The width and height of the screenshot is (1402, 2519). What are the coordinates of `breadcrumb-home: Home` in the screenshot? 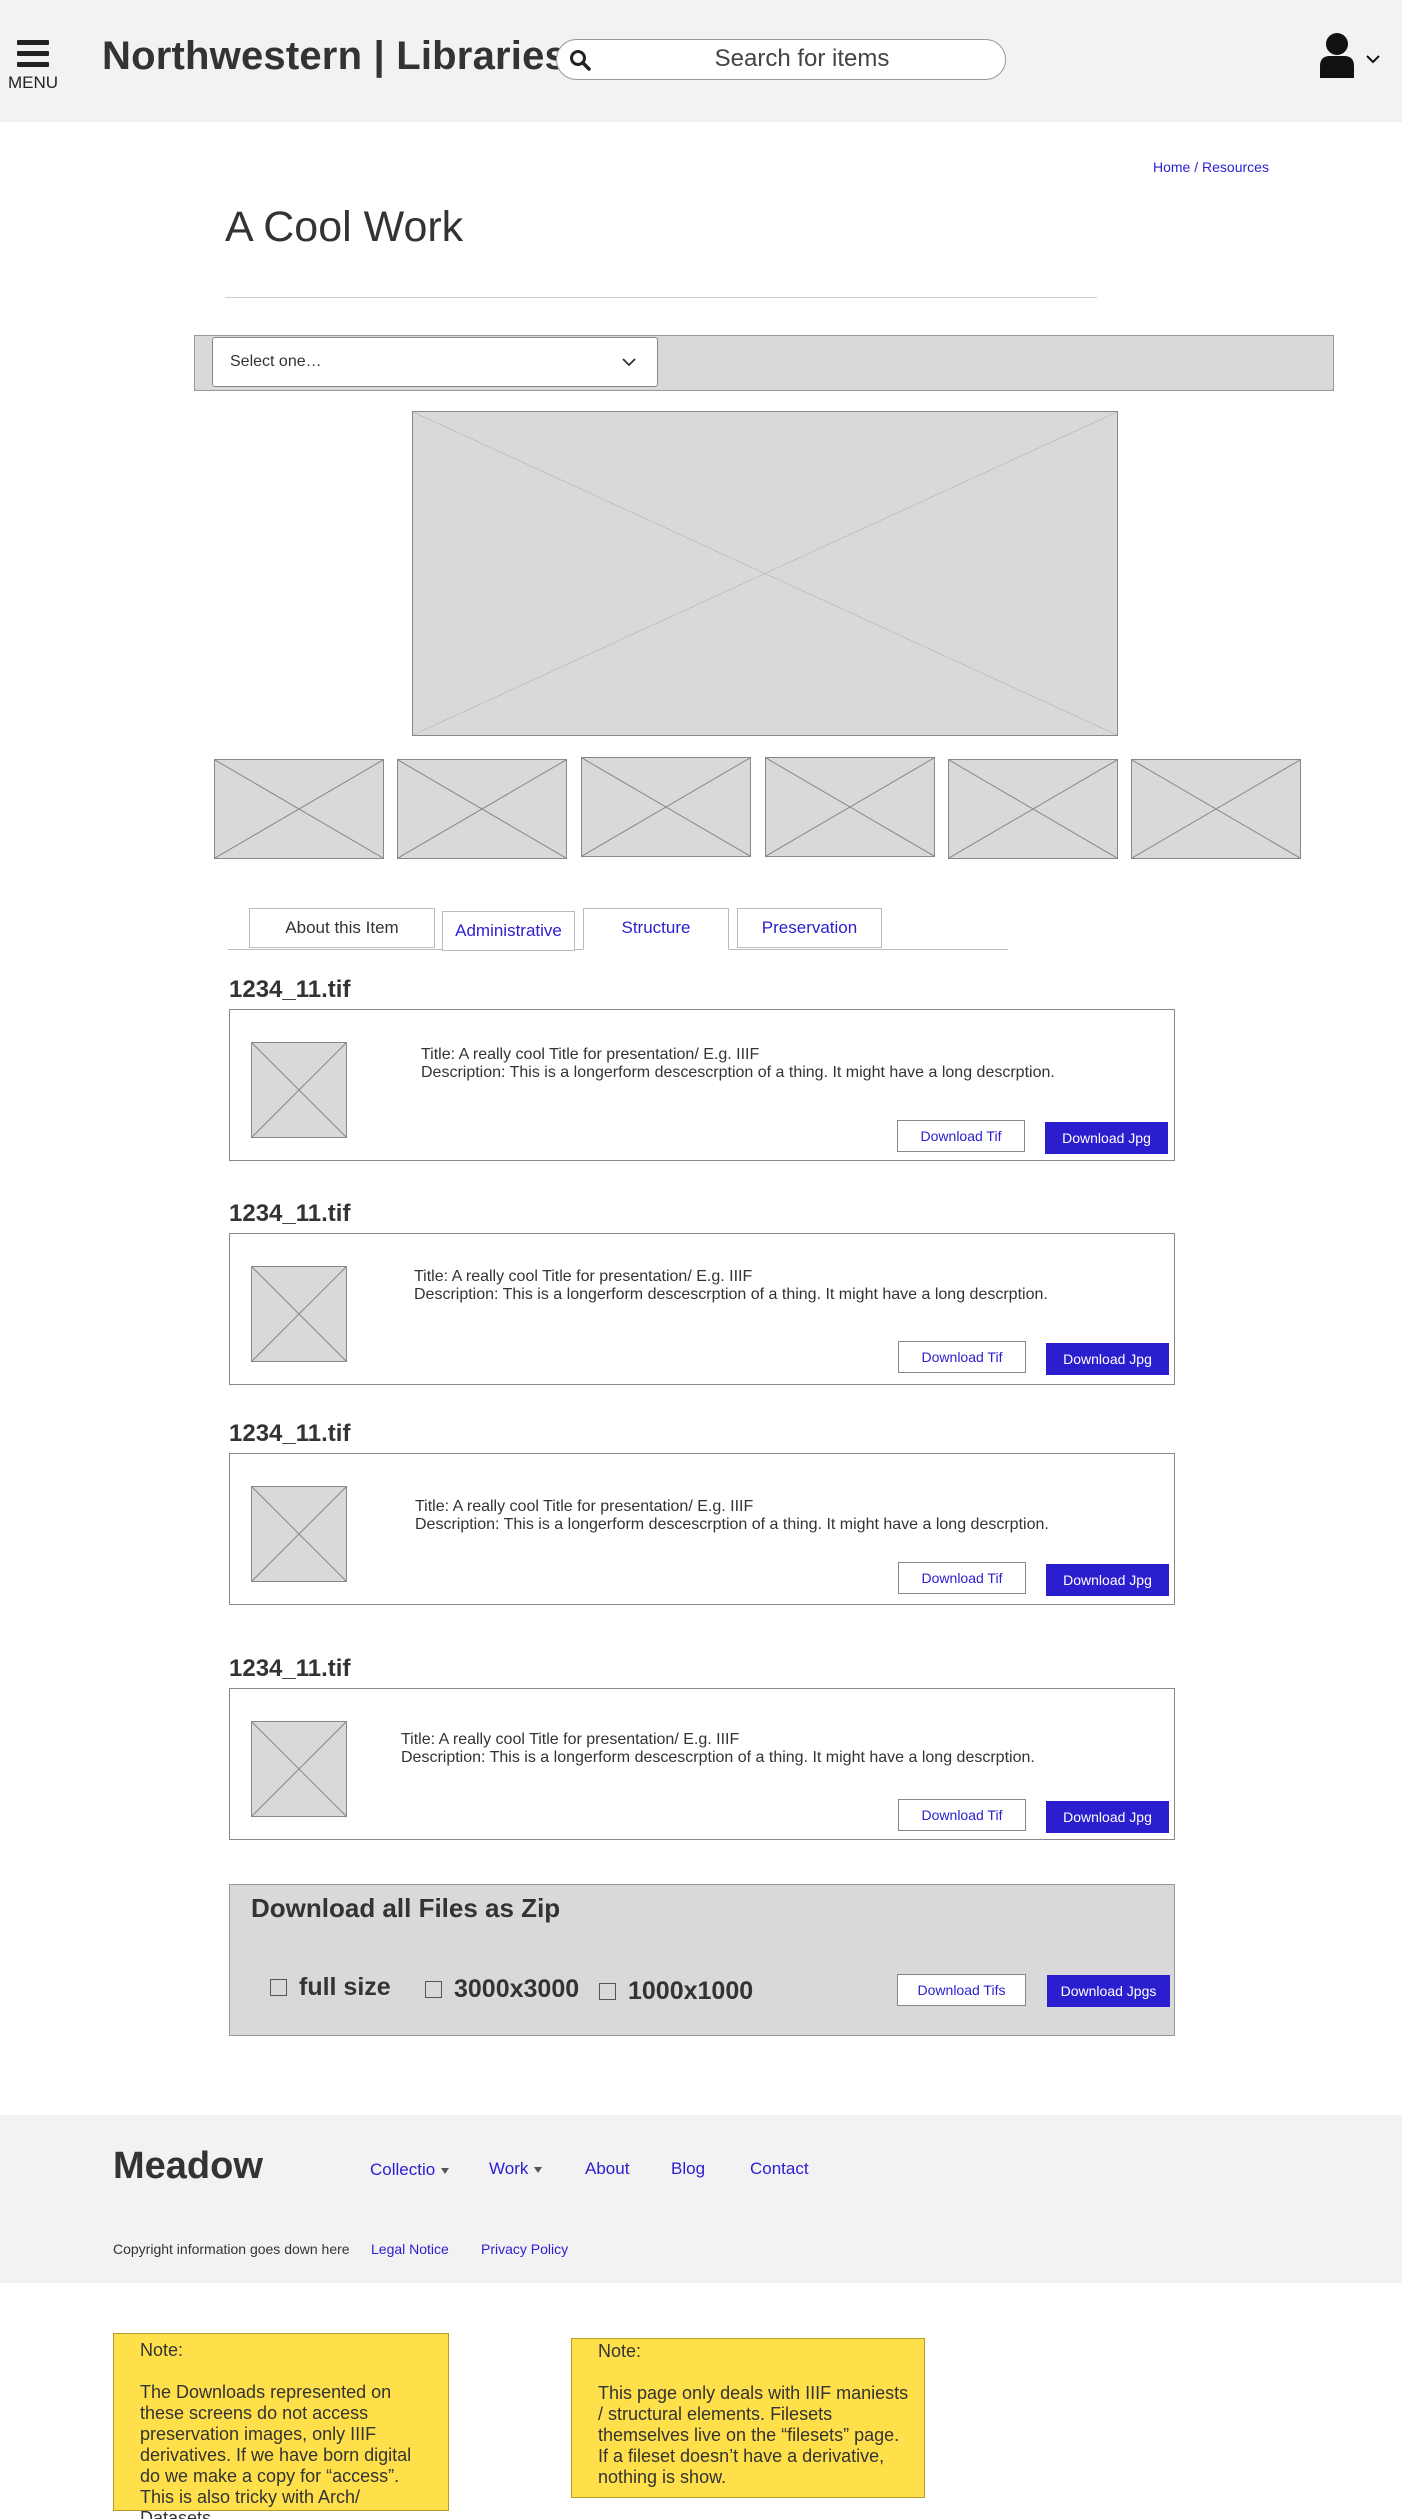 It's located at (1171, 167).